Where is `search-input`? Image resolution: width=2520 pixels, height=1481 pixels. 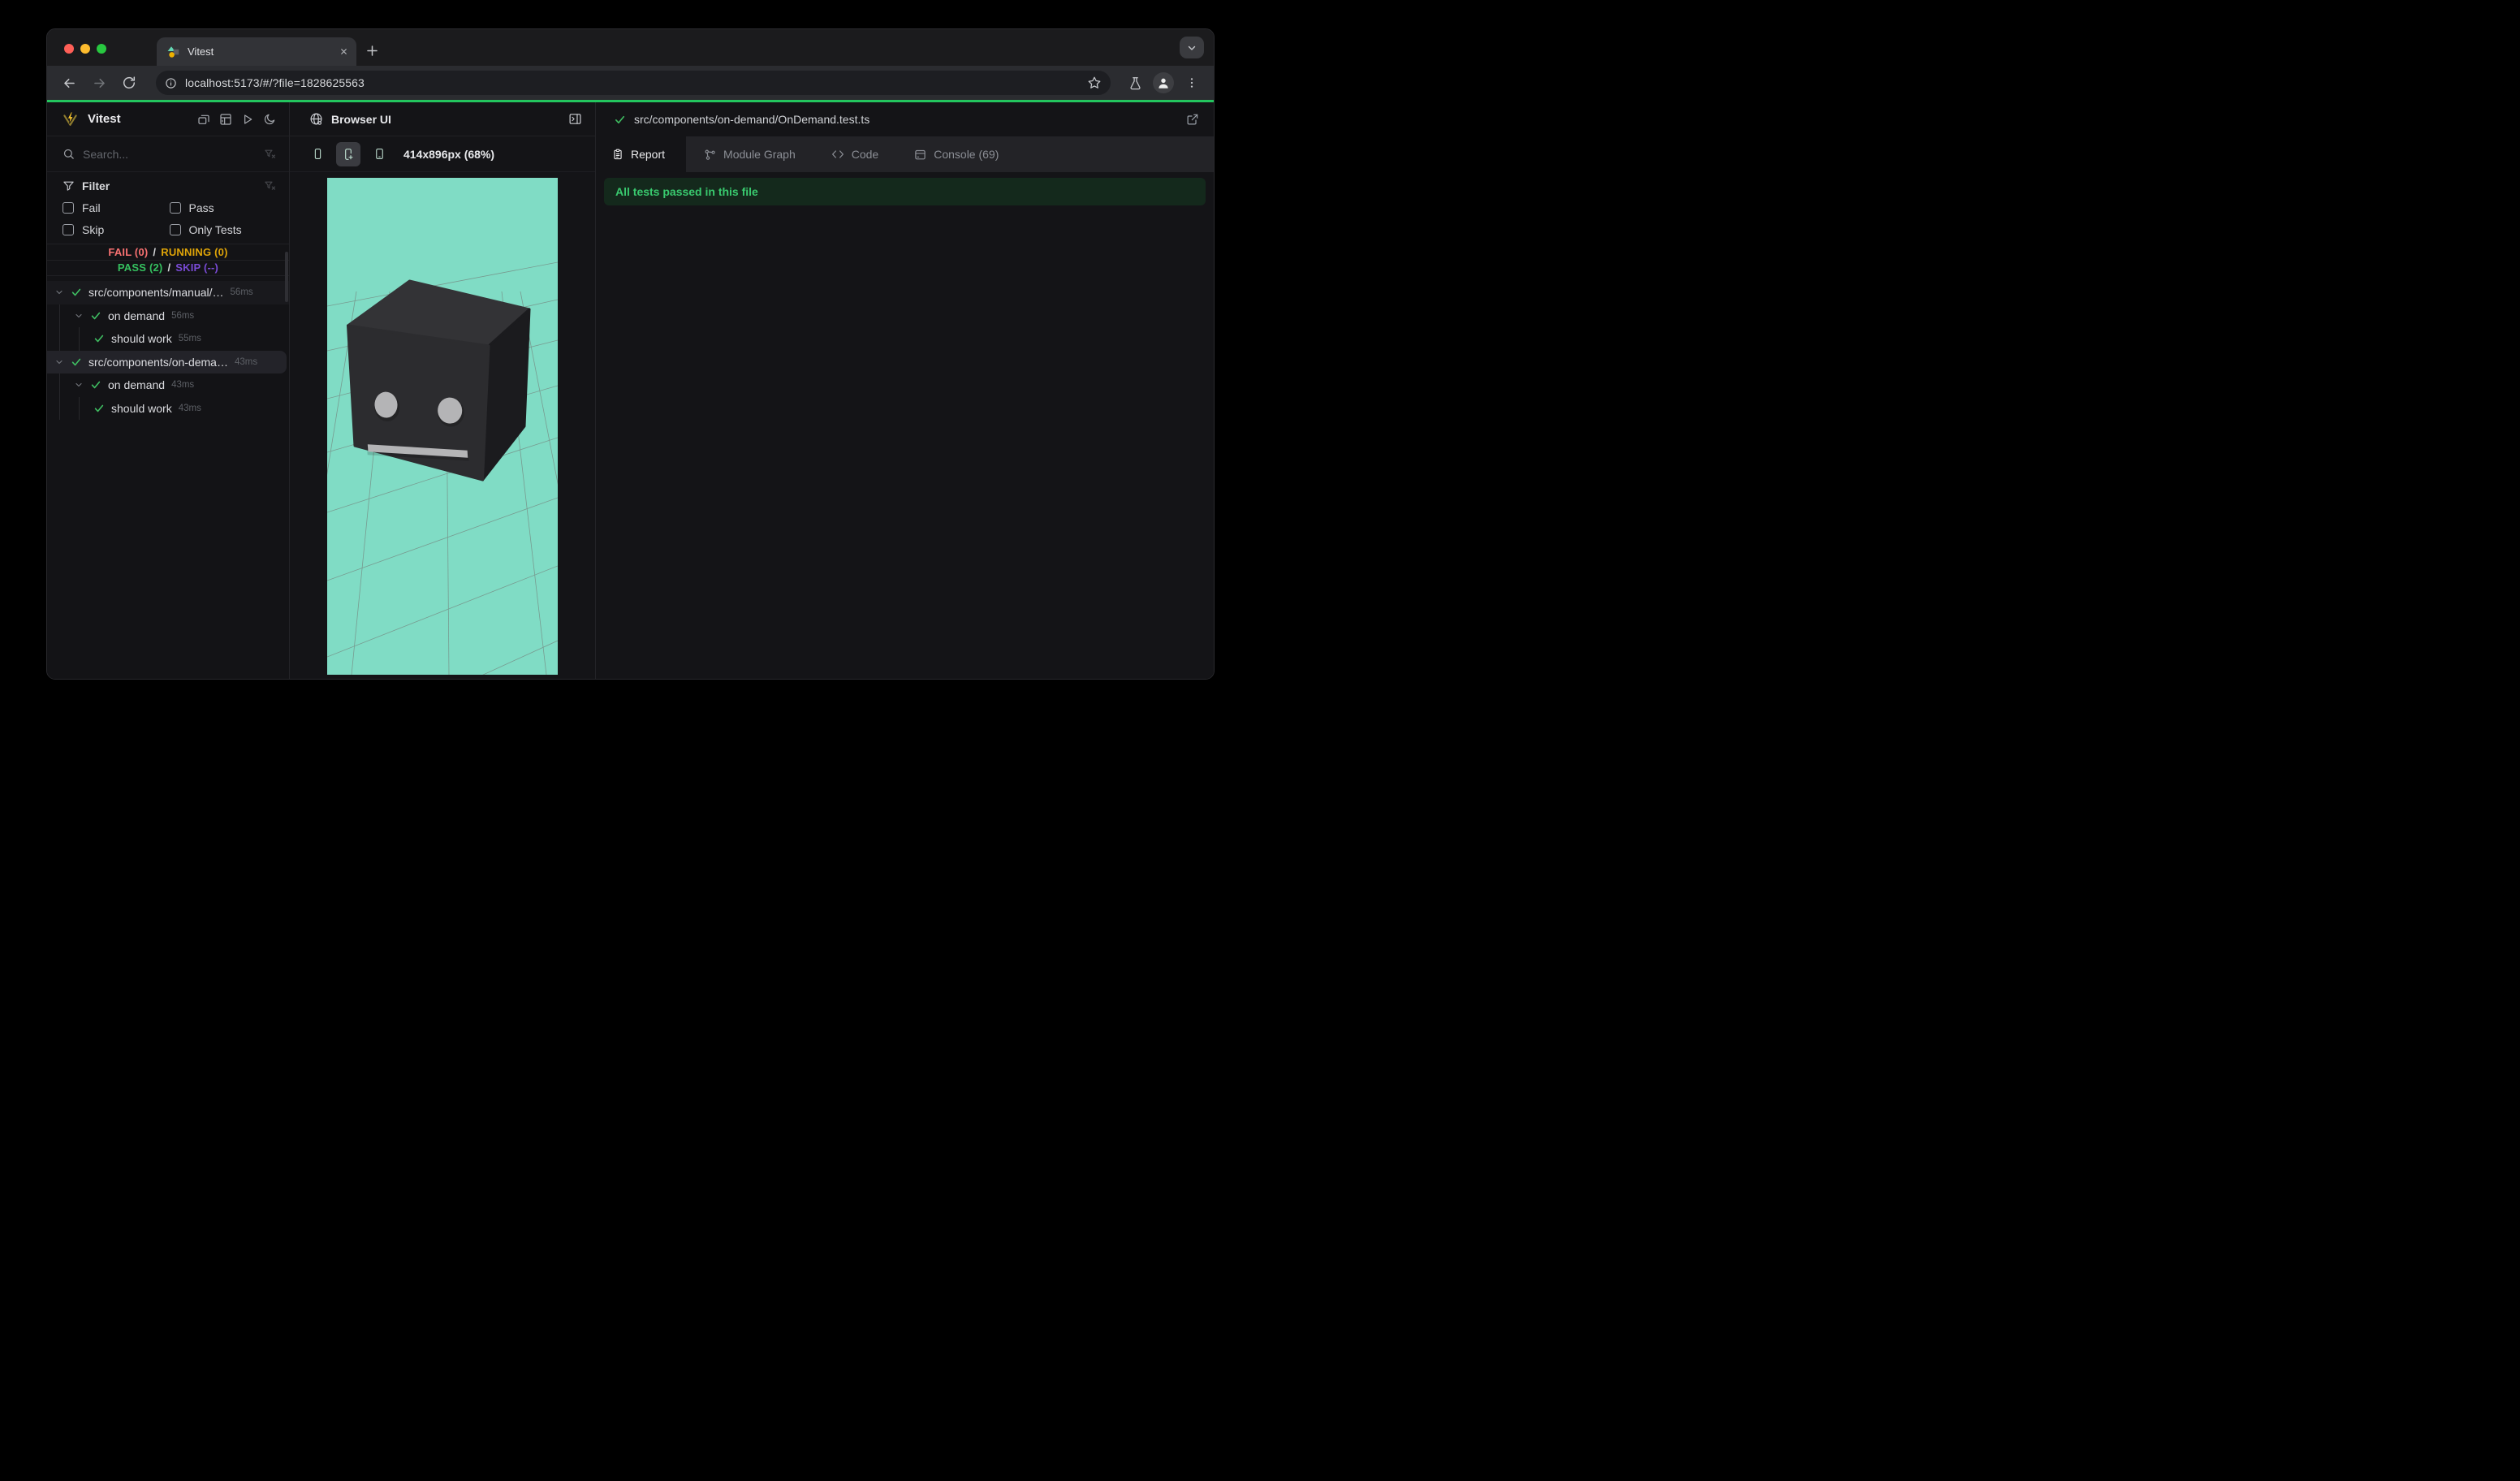
search-input is located at coordinates (169, 154).